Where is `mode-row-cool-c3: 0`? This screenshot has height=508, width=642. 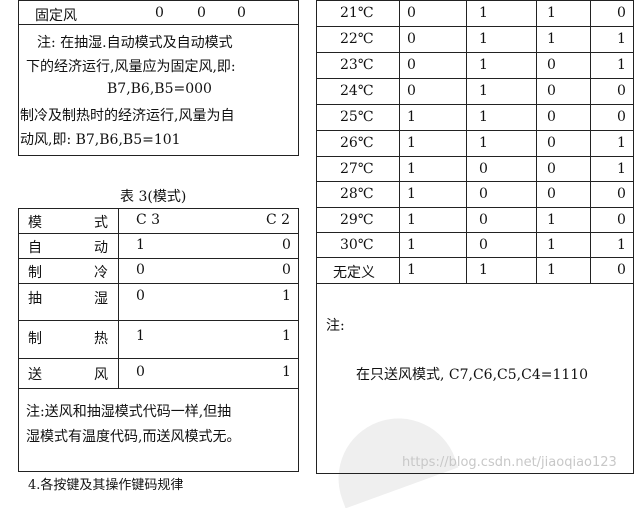
mode-row-cool-c3: 0 is located at coordinates (140, 270).